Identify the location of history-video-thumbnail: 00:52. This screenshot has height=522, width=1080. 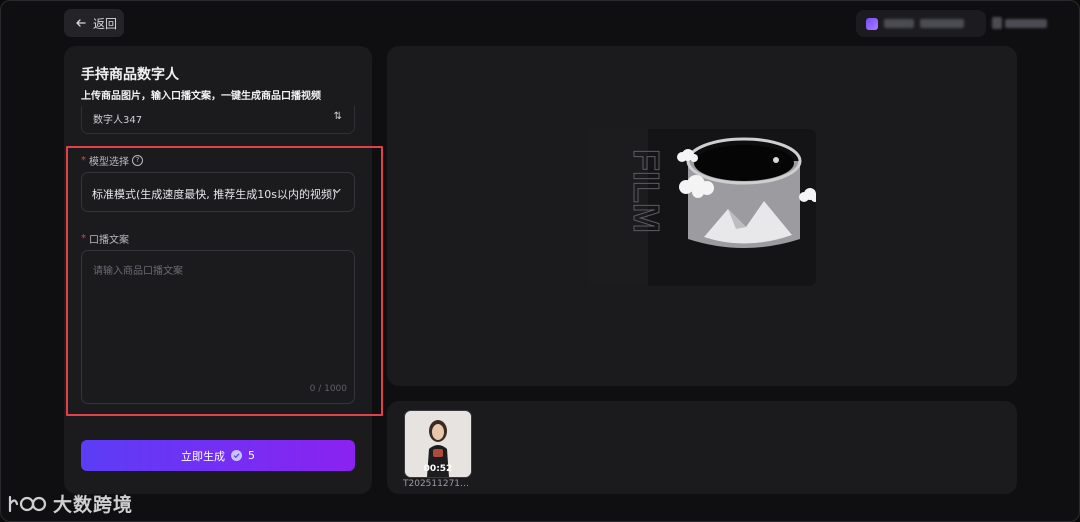
(438, 444).